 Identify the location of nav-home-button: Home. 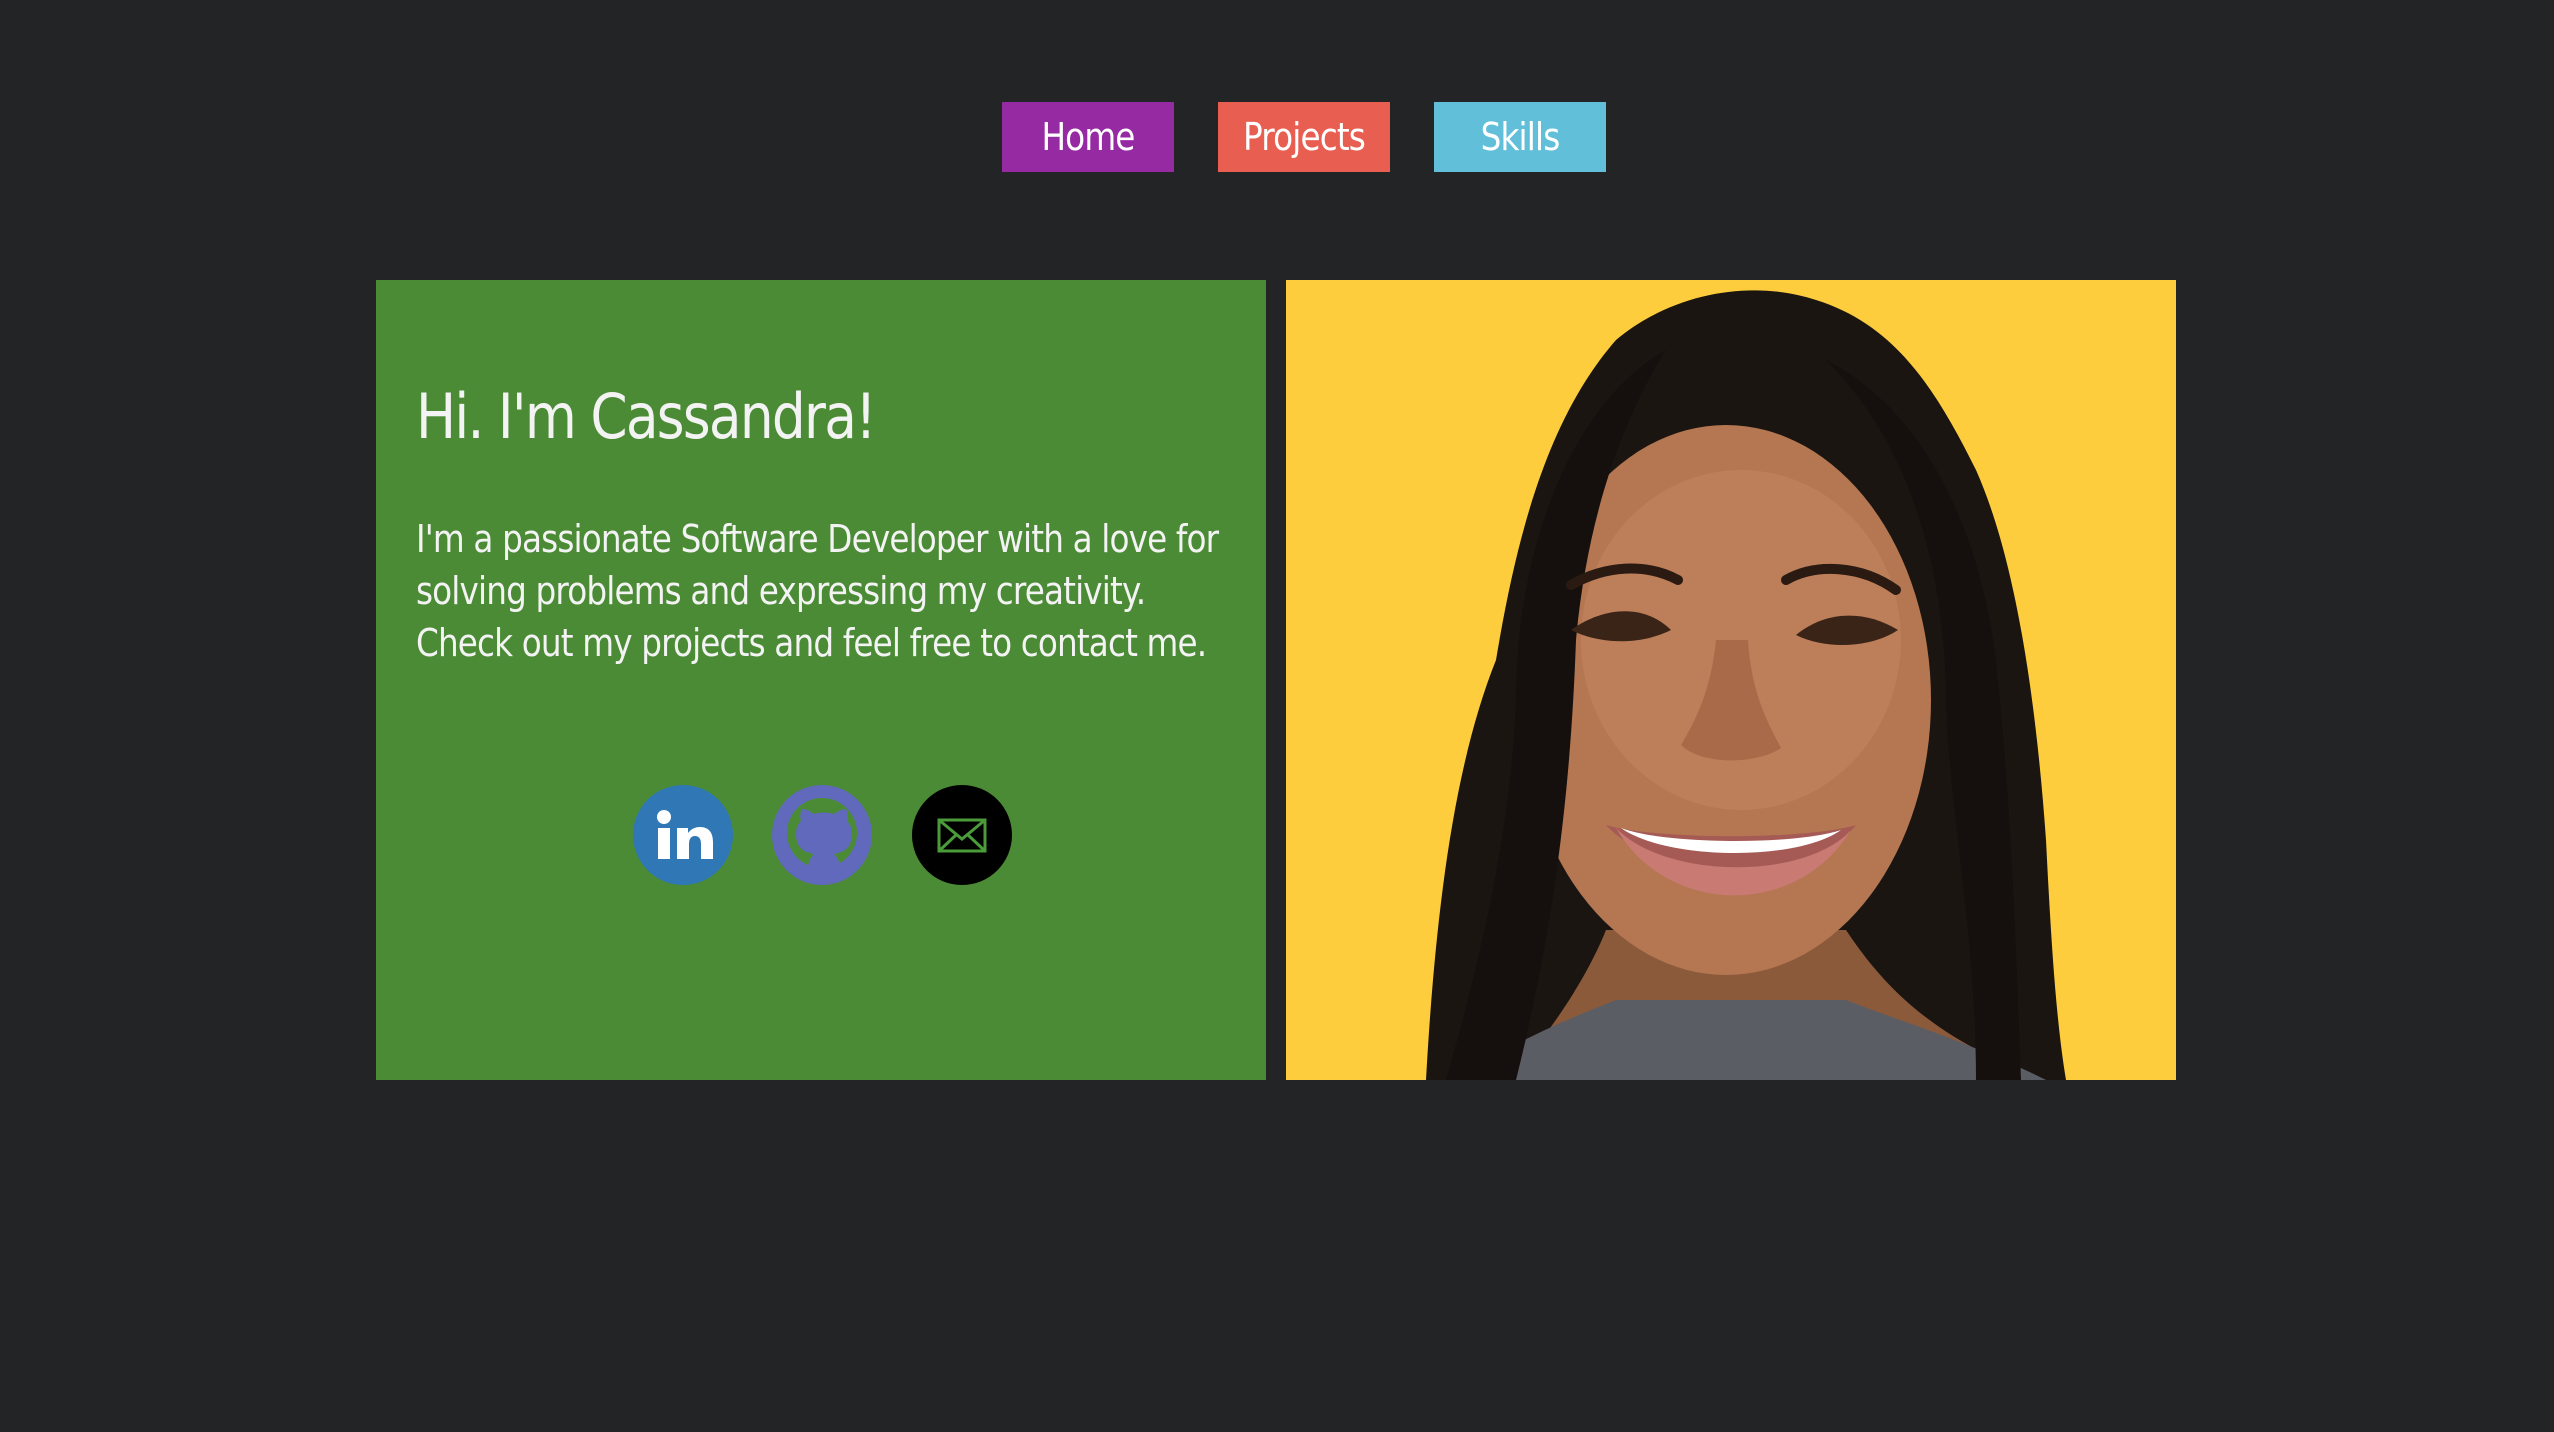
(1088, 137).